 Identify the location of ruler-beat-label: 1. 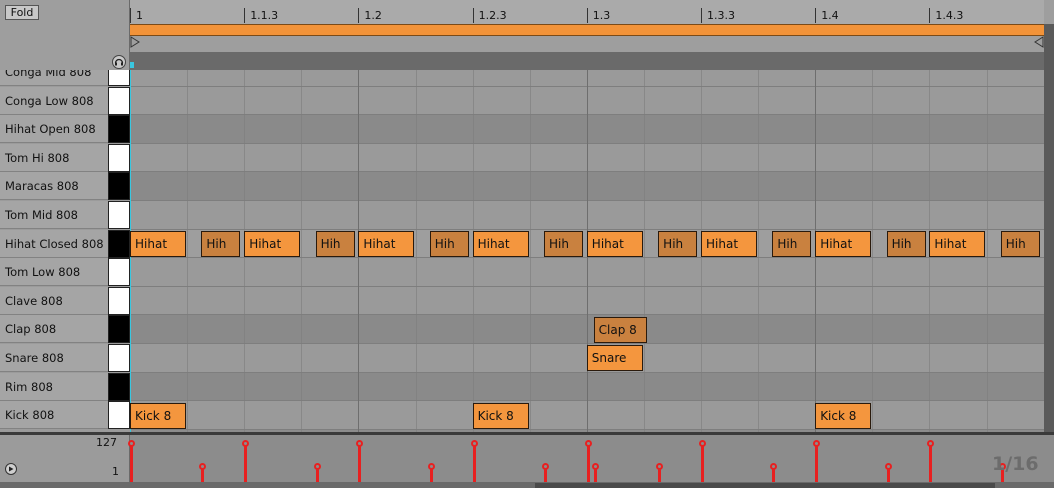
(139, 15).